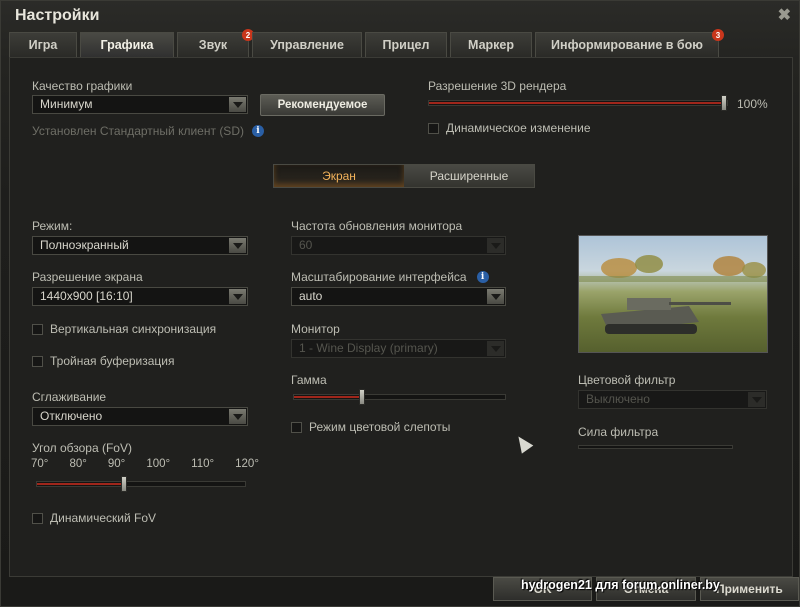  What do you see at coordinates (618, 399) in the screenshot?
I see `filter-value: Выключено` at bounding box center [618, 399].